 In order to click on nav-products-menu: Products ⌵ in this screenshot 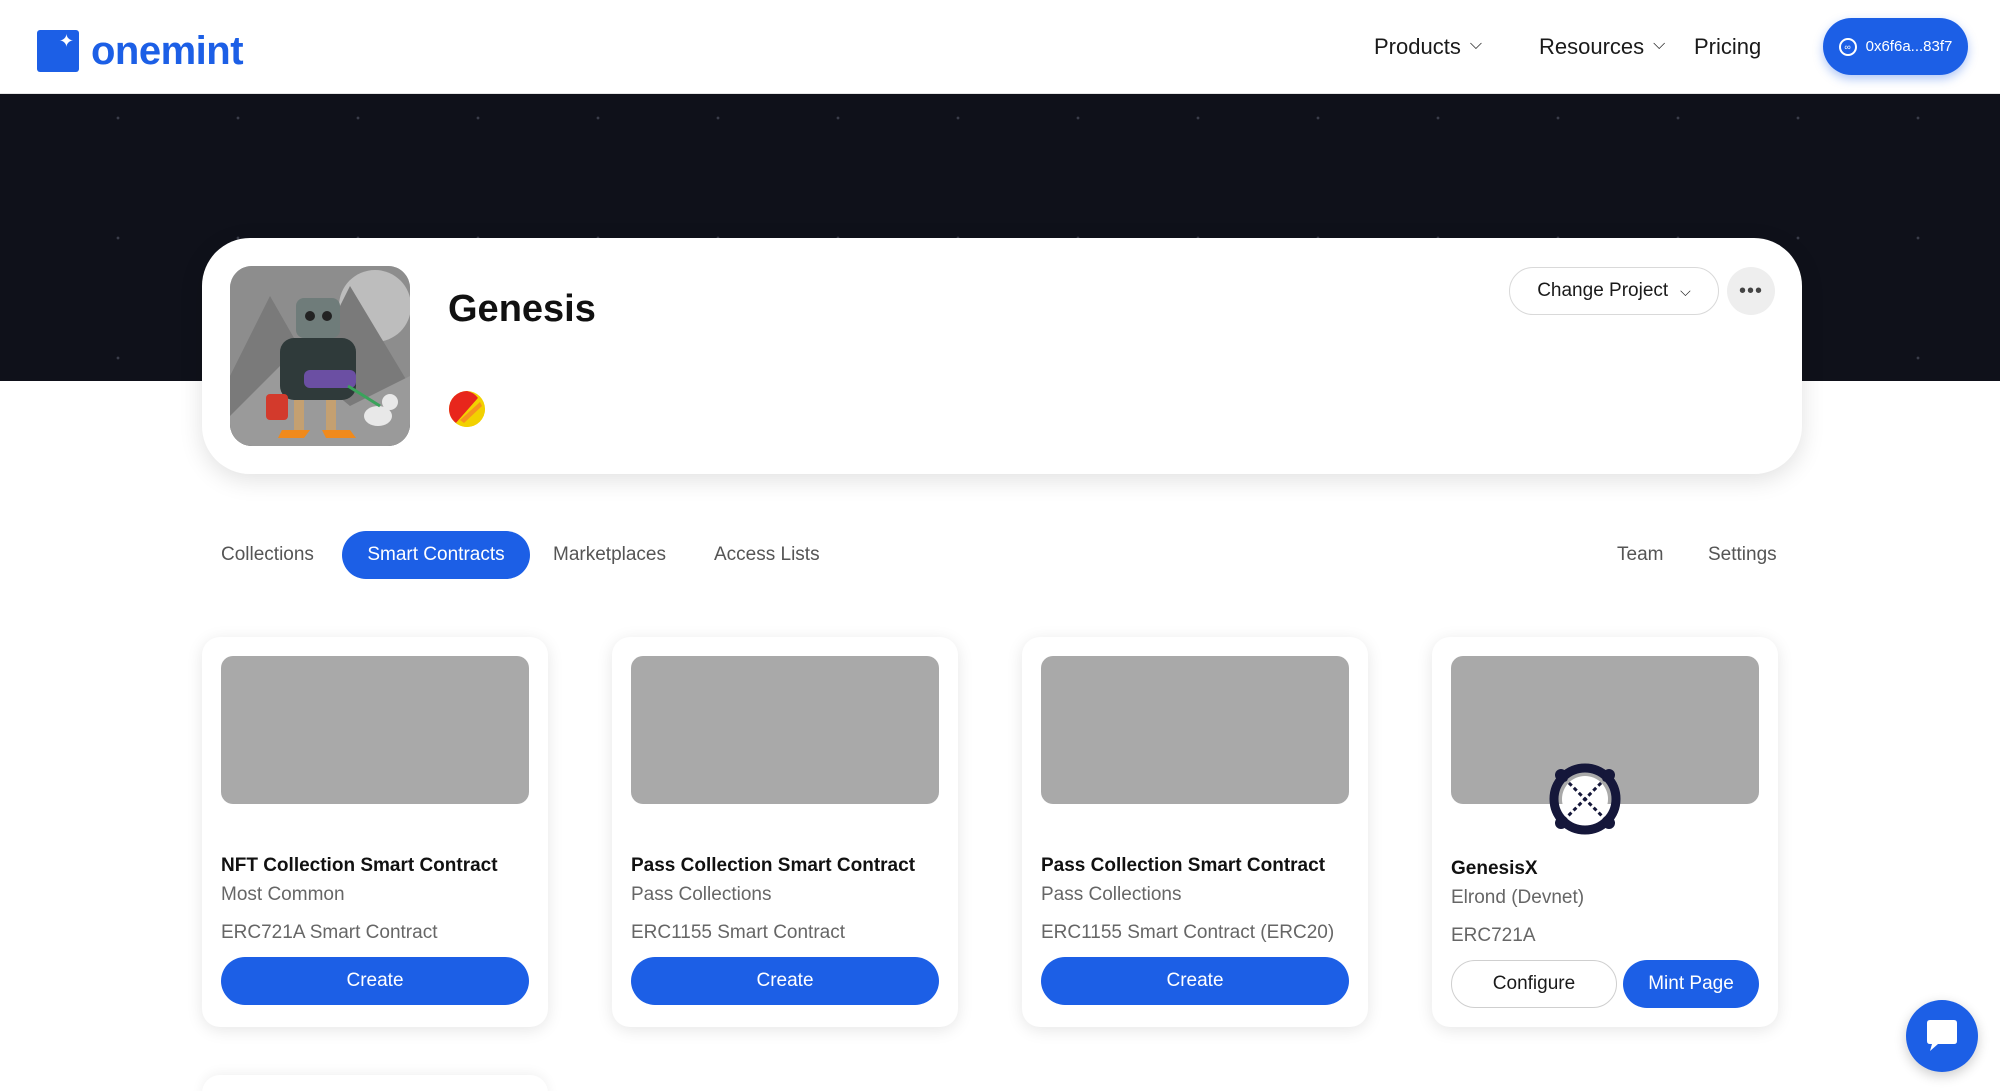, I will do `click(1428, 47)`.